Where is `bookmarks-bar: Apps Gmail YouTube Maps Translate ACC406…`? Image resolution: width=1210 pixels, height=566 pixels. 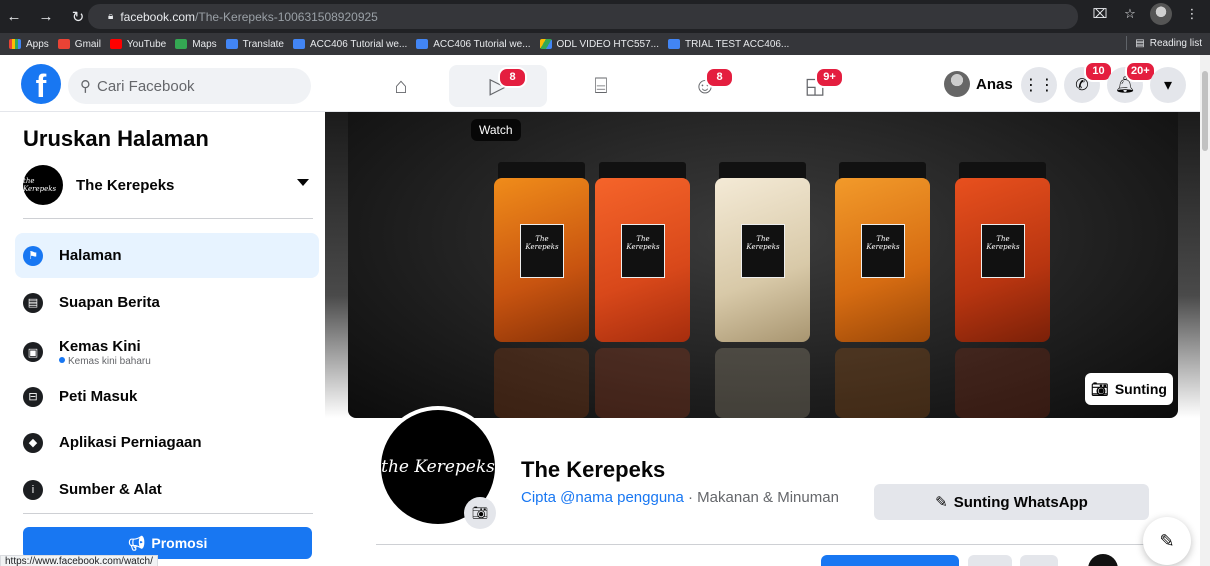 bookmarks-bar: Apps Gmail YouTube Maps Translate ACC406… is located at coordinates (605, 44).